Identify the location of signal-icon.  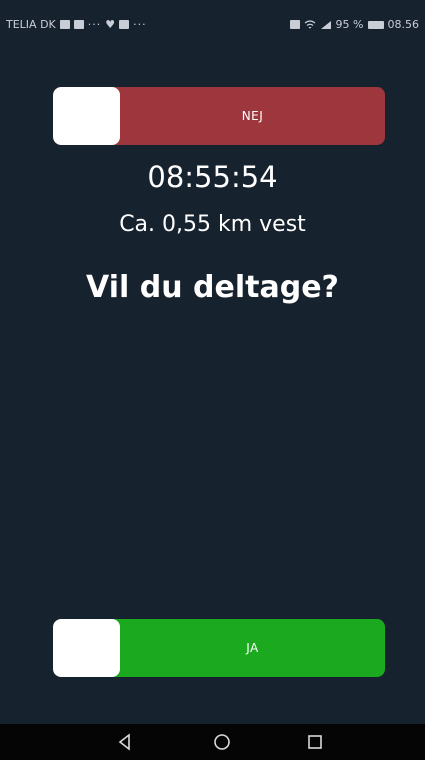
(325, 24).